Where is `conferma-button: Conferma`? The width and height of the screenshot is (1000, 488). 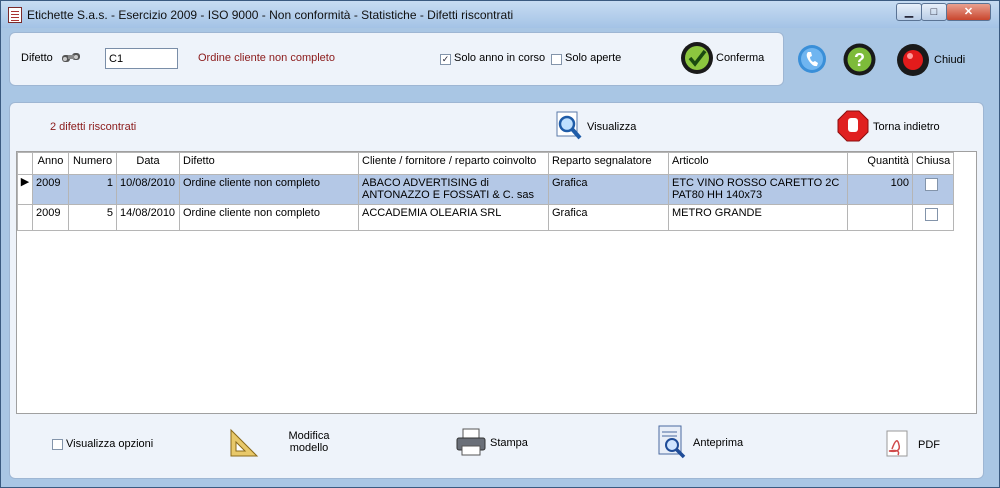
conferma-button: Conferma is located at coordinates (730, 59).